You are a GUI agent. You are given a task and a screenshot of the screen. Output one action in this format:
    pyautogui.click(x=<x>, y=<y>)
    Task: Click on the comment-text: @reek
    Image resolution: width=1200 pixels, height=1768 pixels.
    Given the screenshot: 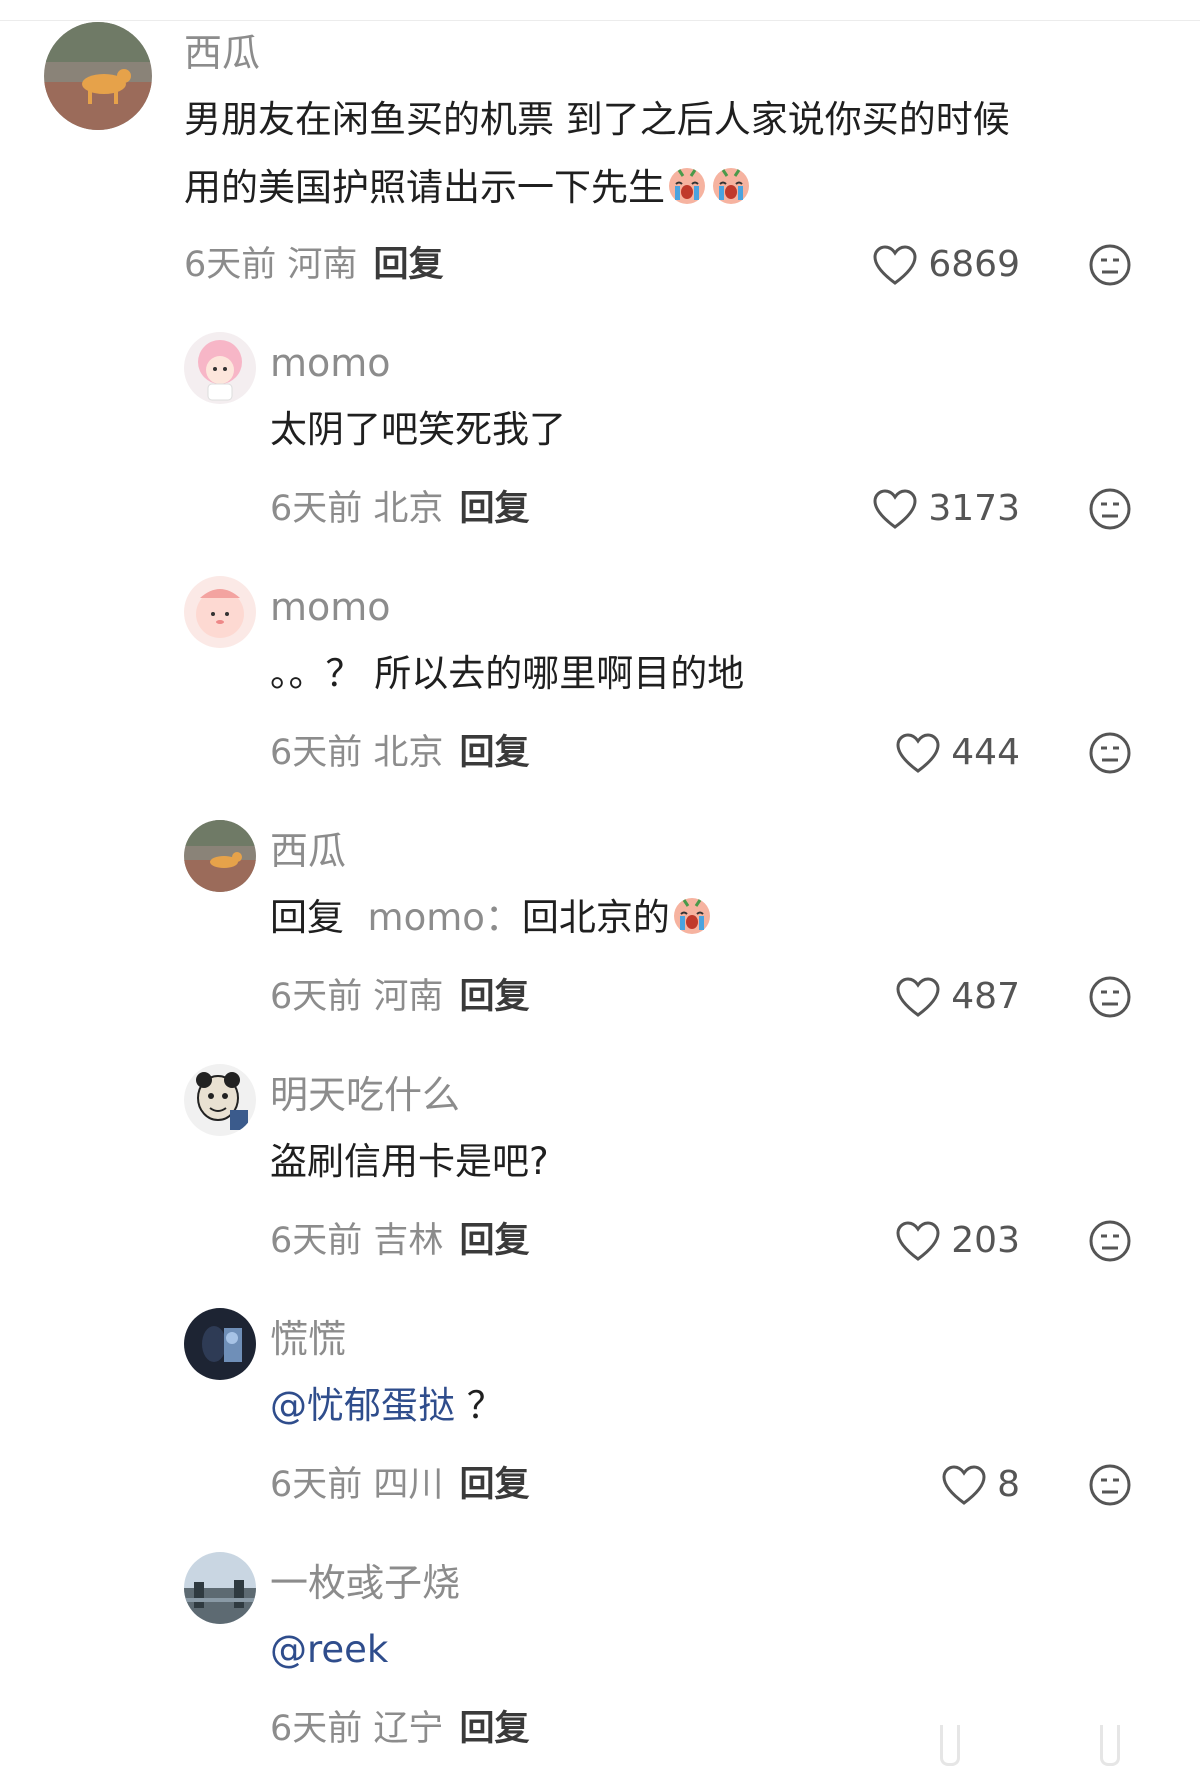 What is the action you would take?
    pyautogui.click(x=735, y=1650)
    